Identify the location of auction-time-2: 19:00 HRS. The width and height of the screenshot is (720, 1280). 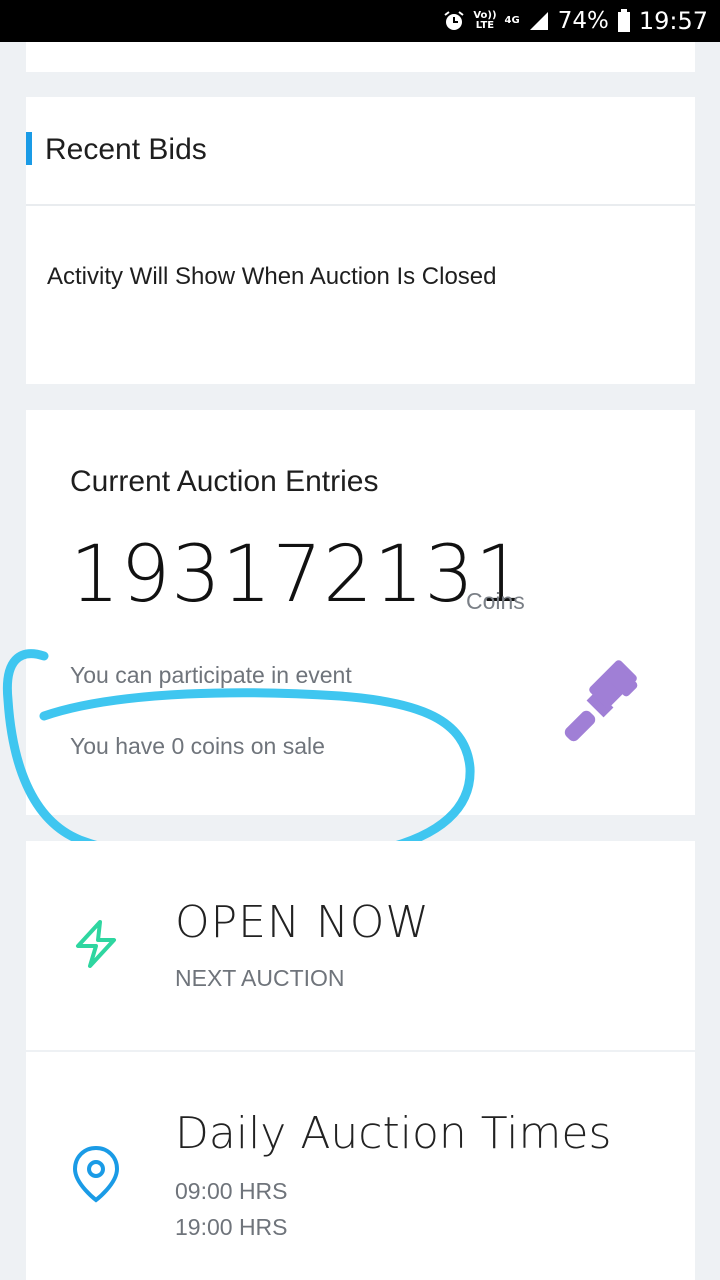
(231, 1227).